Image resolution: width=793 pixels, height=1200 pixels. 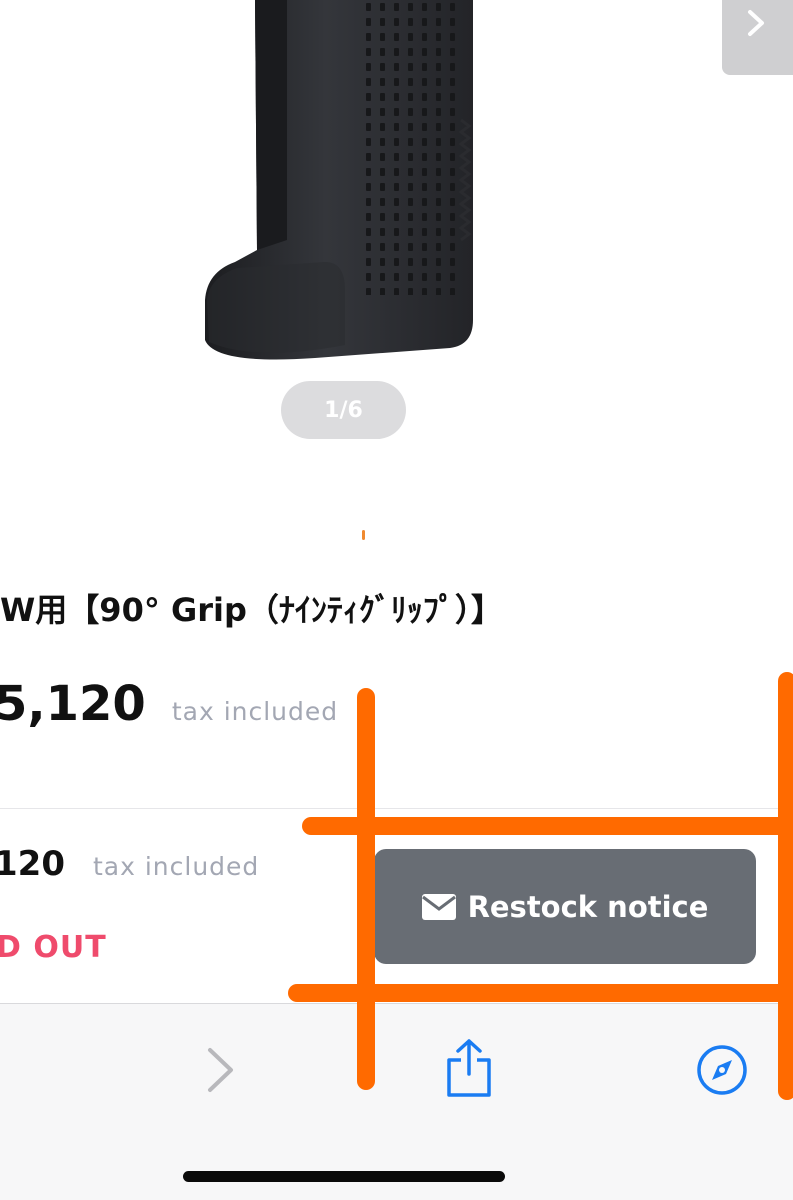 I want to click on product-title: W用【90° Grip（ﾅｲﾝﾃｨｸﾞﾘｯﾌﾟ）】, so click(x=251, y=610).